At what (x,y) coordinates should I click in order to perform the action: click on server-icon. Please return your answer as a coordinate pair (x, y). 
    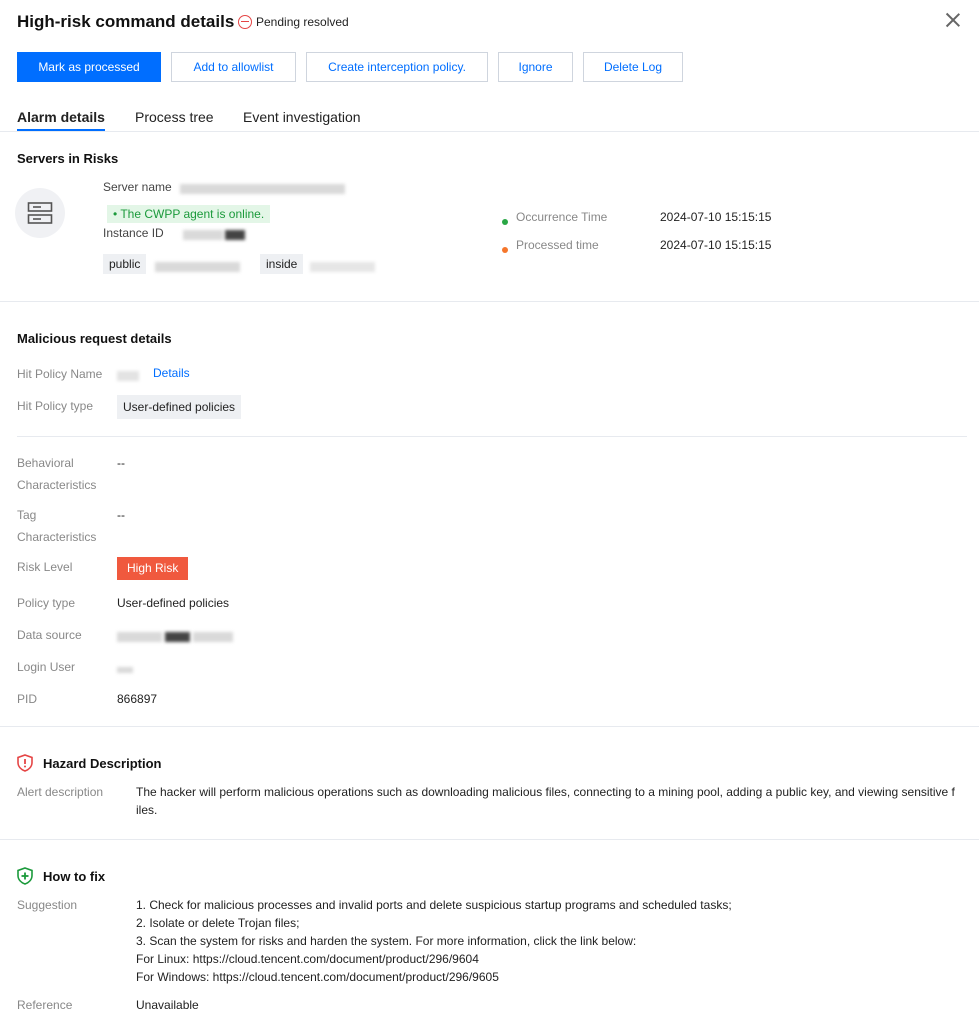
    Looking at the image, I should click on (40, 213).